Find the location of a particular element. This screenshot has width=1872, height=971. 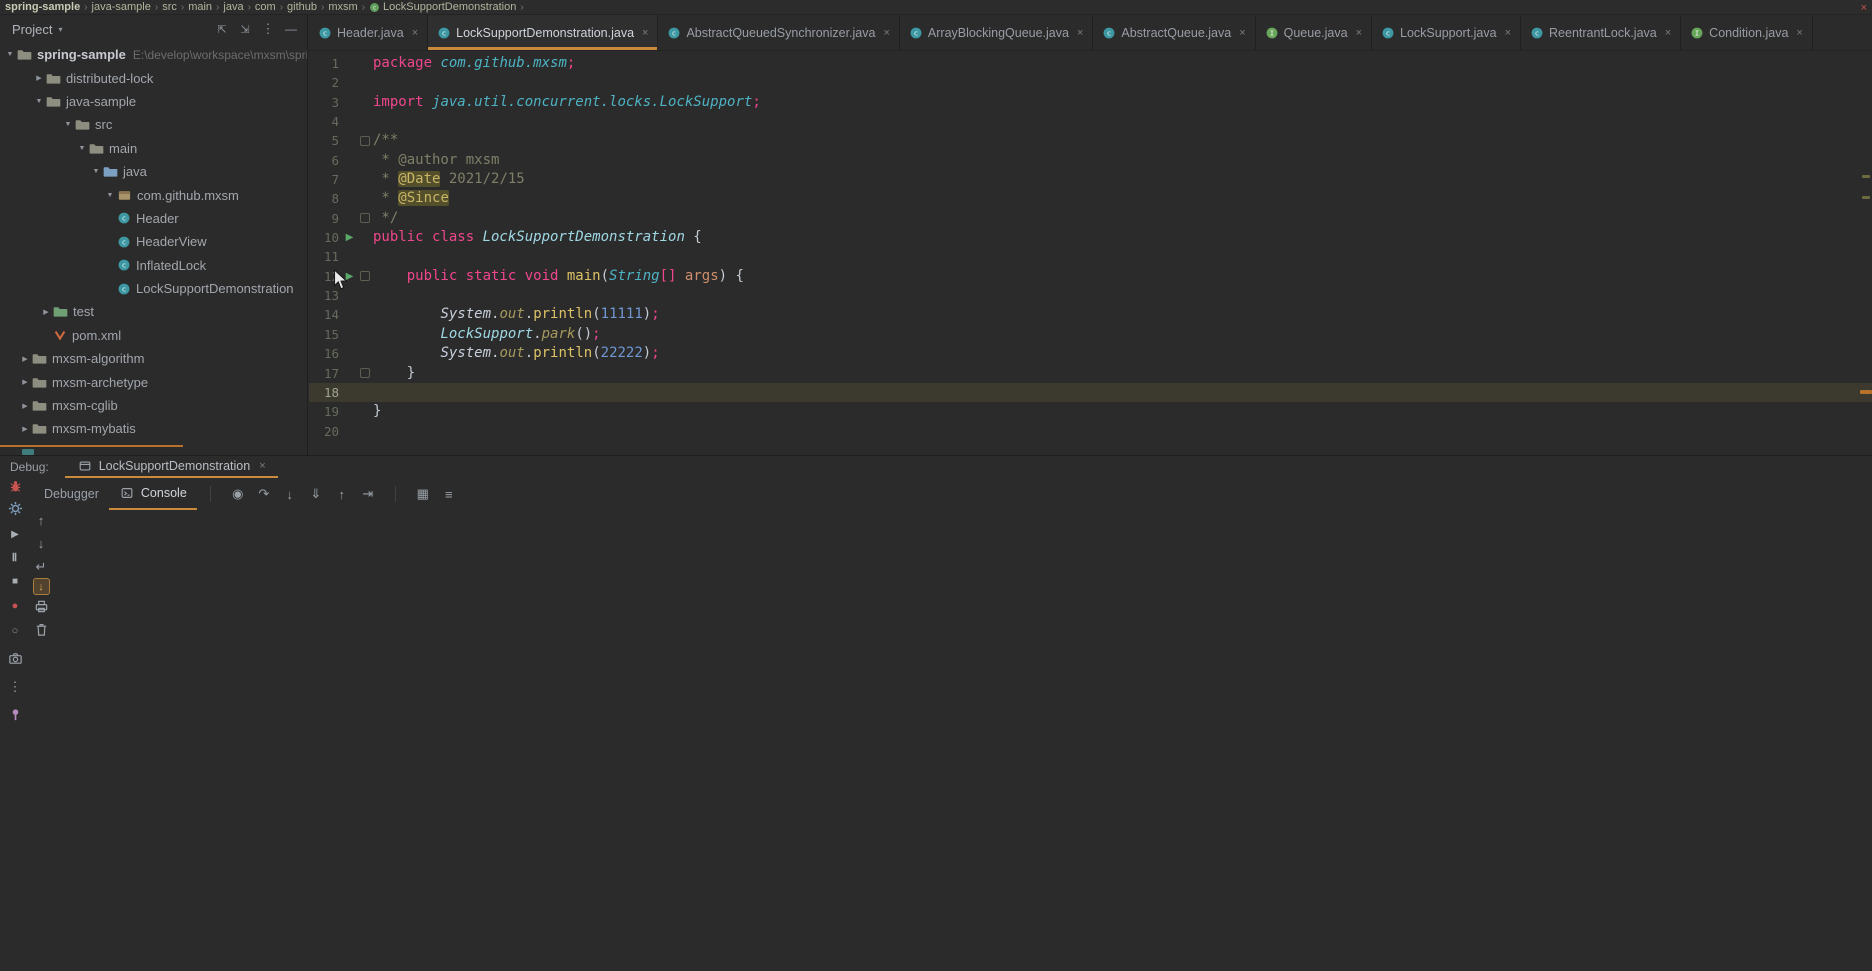

tree-item-mxsm-cglib: ▶ mxsm-cglib is located at coordinates (153, 405).